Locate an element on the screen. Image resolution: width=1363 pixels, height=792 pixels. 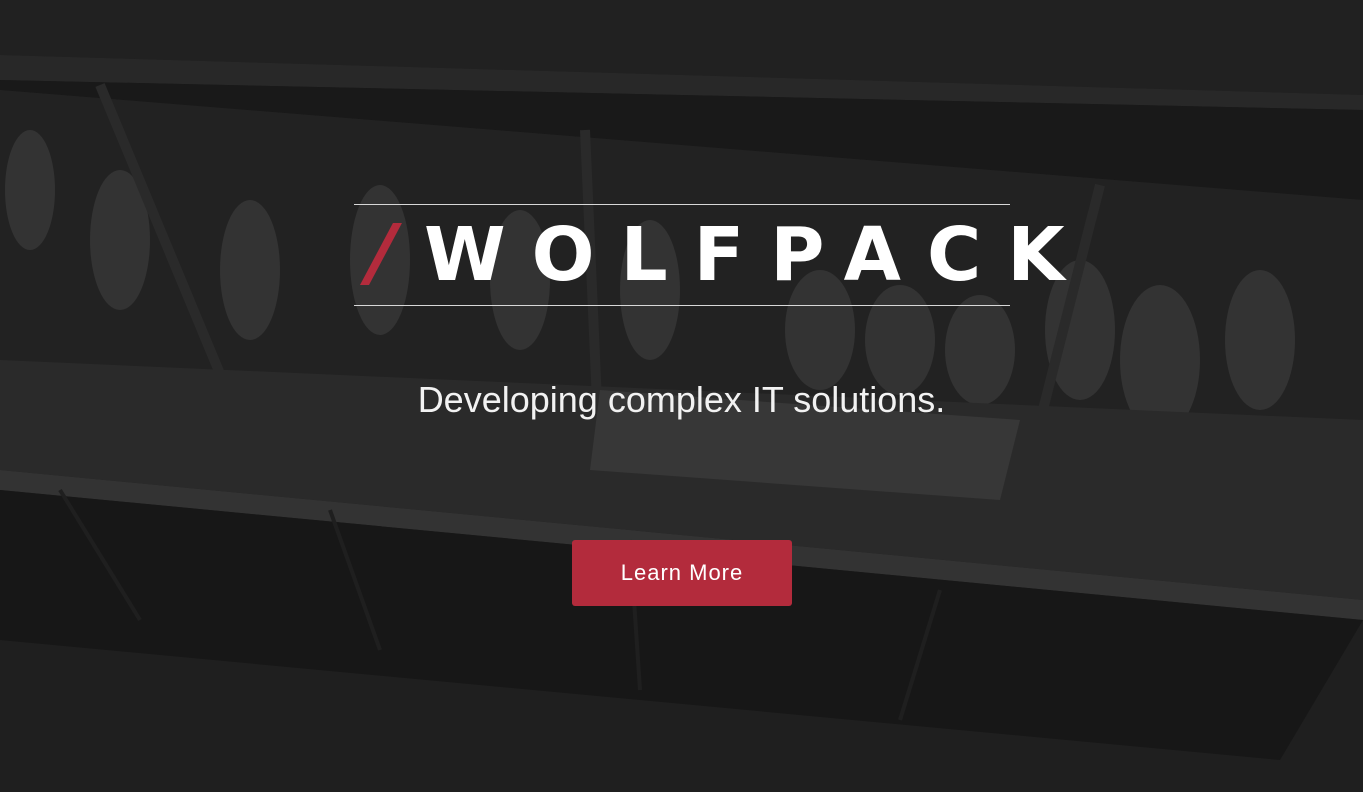
wolfpack-logo: WOLFPACK is located at coordinates (709, 255).